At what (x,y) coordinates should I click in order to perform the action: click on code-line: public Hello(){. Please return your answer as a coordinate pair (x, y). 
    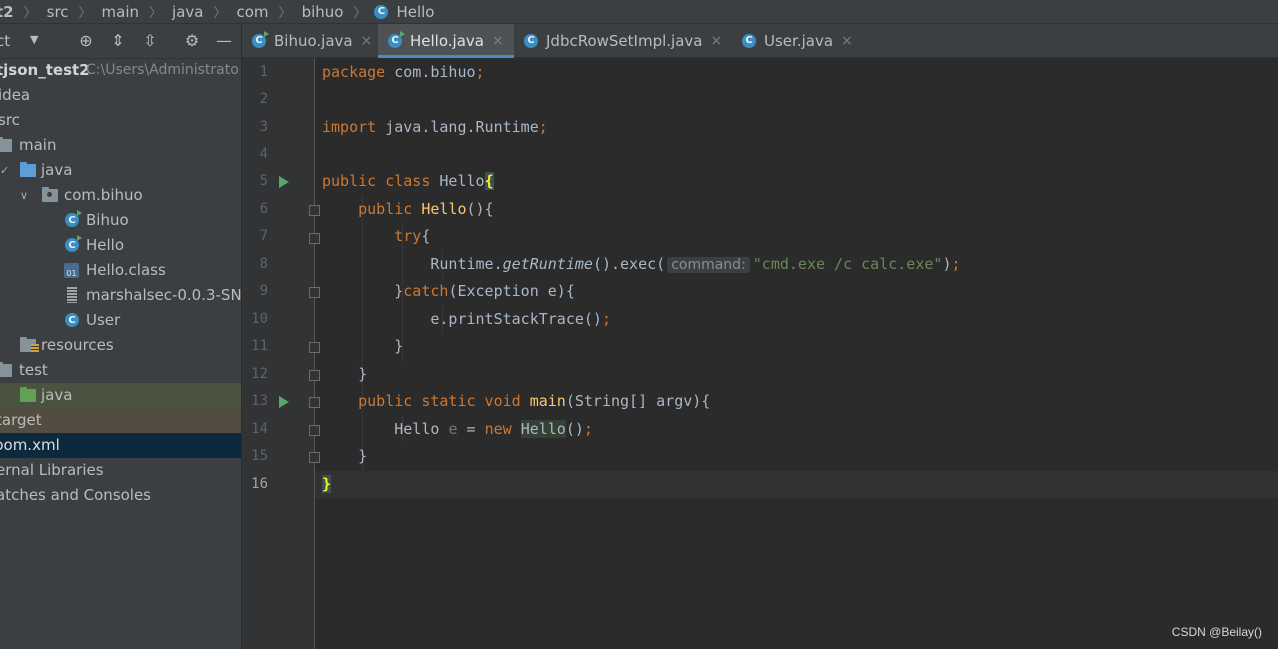
    Looking at the image, I should click on (426, 209).